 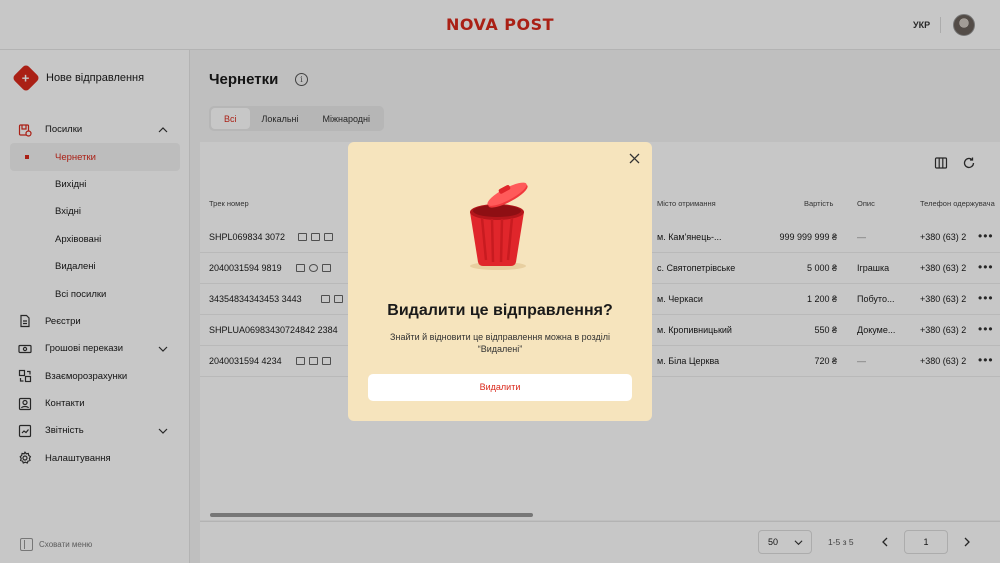 What do you see at coordinates (500, 310) in the screenshot?
I see `modal-title: Видалити це відправлення?` at bounding box center [500, 310].